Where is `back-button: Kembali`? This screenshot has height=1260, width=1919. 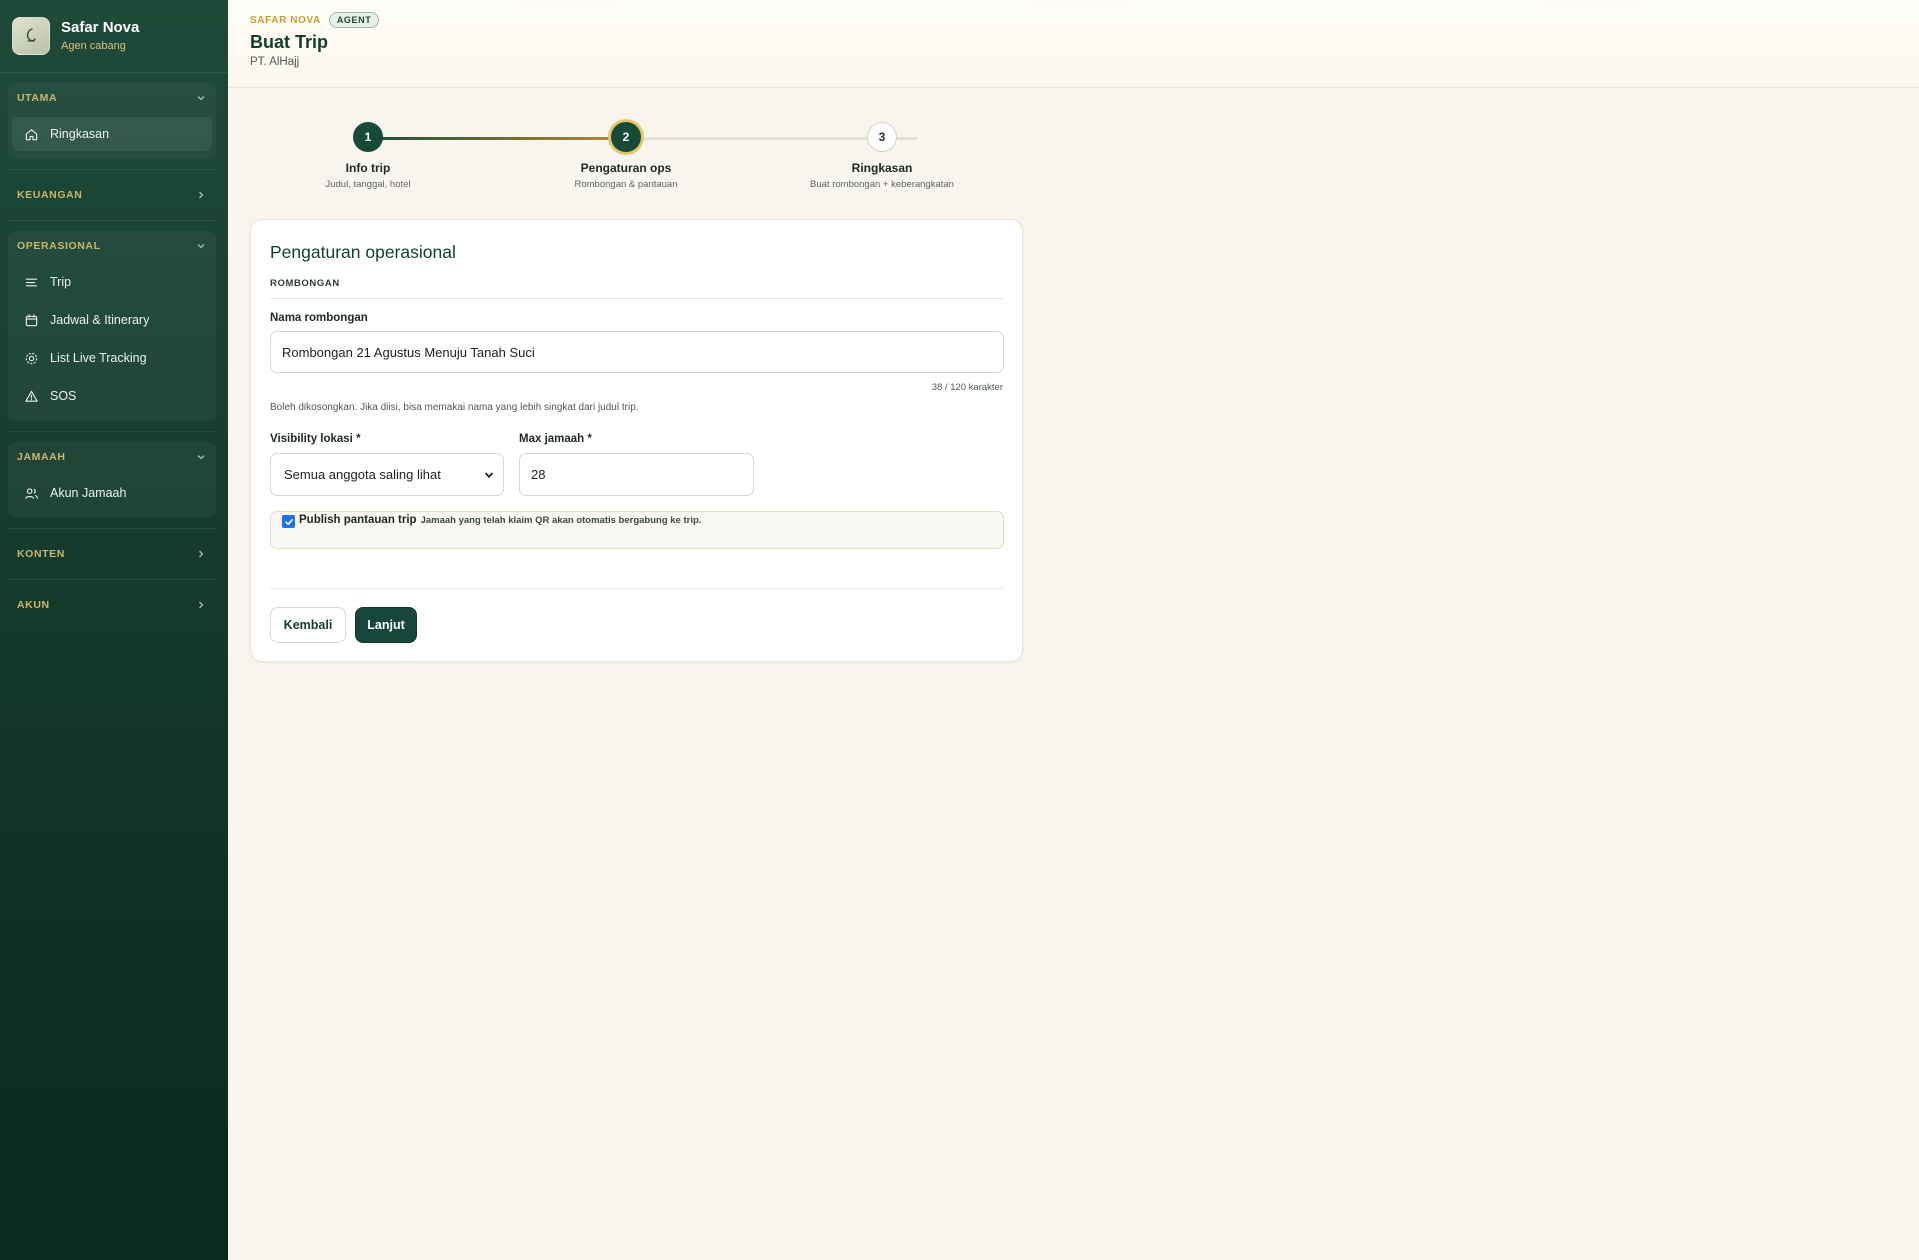 back-button: Kembali is located at coordinates (308, 625).